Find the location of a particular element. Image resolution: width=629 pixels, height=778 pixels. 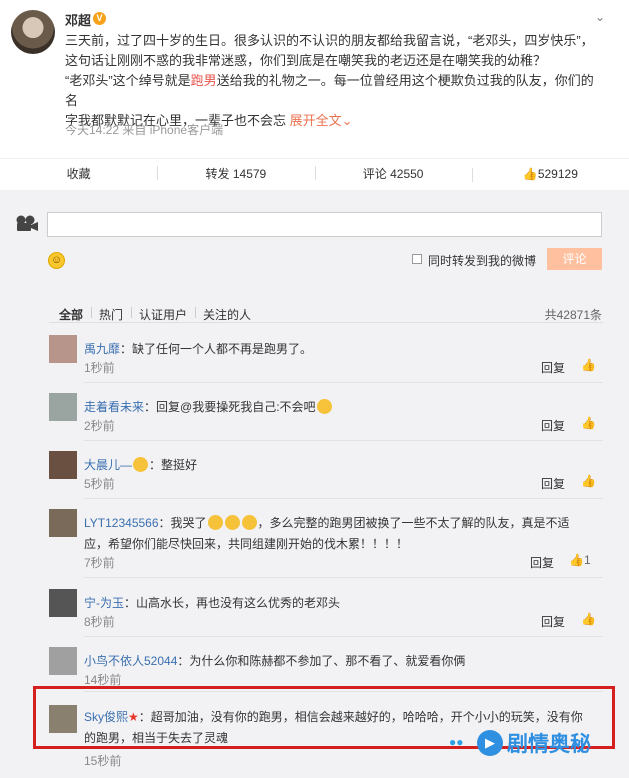

like-button: 👍529129 is located at coordinates (550, 174).